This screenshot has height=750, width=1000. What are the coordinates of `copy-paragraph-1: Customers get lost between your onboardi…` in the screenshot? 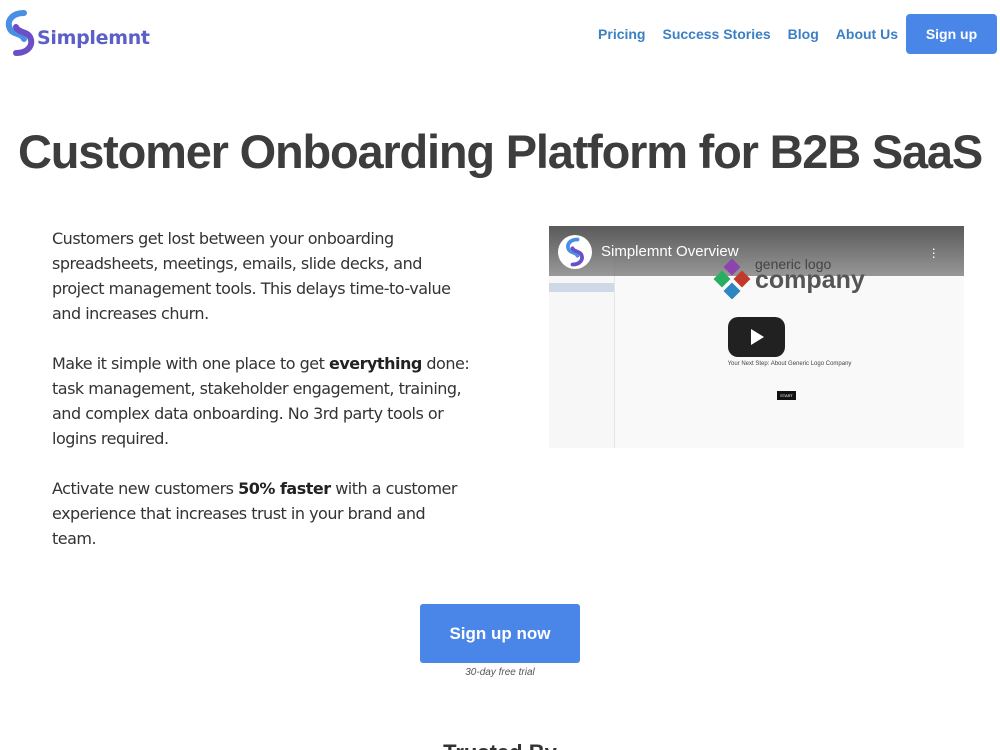 It's located at (251, 276).